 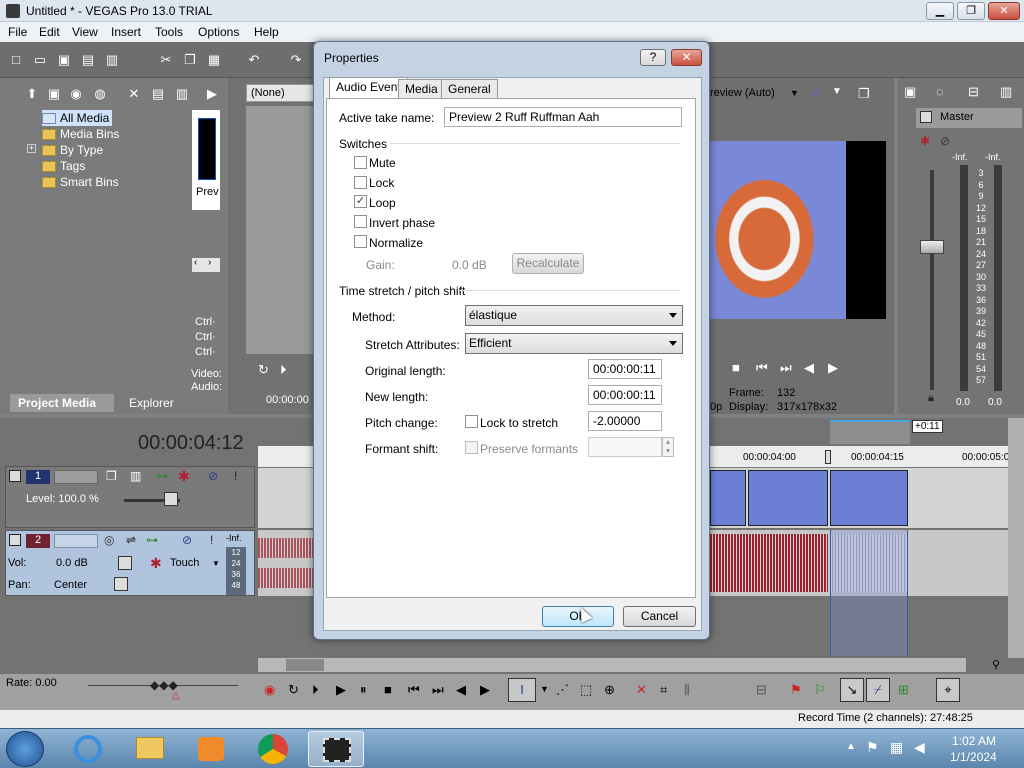 I want to click on vol-slider-thumb, so click(x=125, y=563).